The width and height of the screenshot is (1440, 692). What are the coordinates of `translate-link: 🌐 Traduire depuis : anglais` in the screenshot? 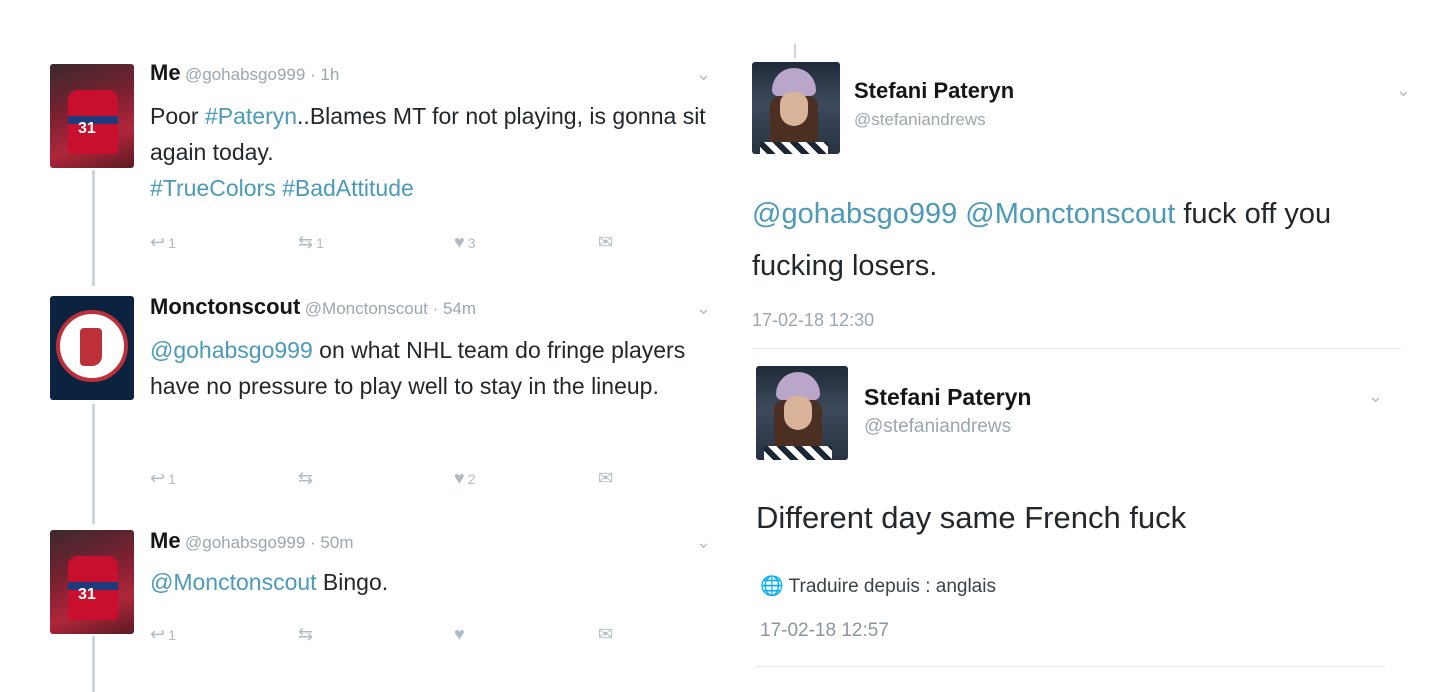 It's located at (878, 586).